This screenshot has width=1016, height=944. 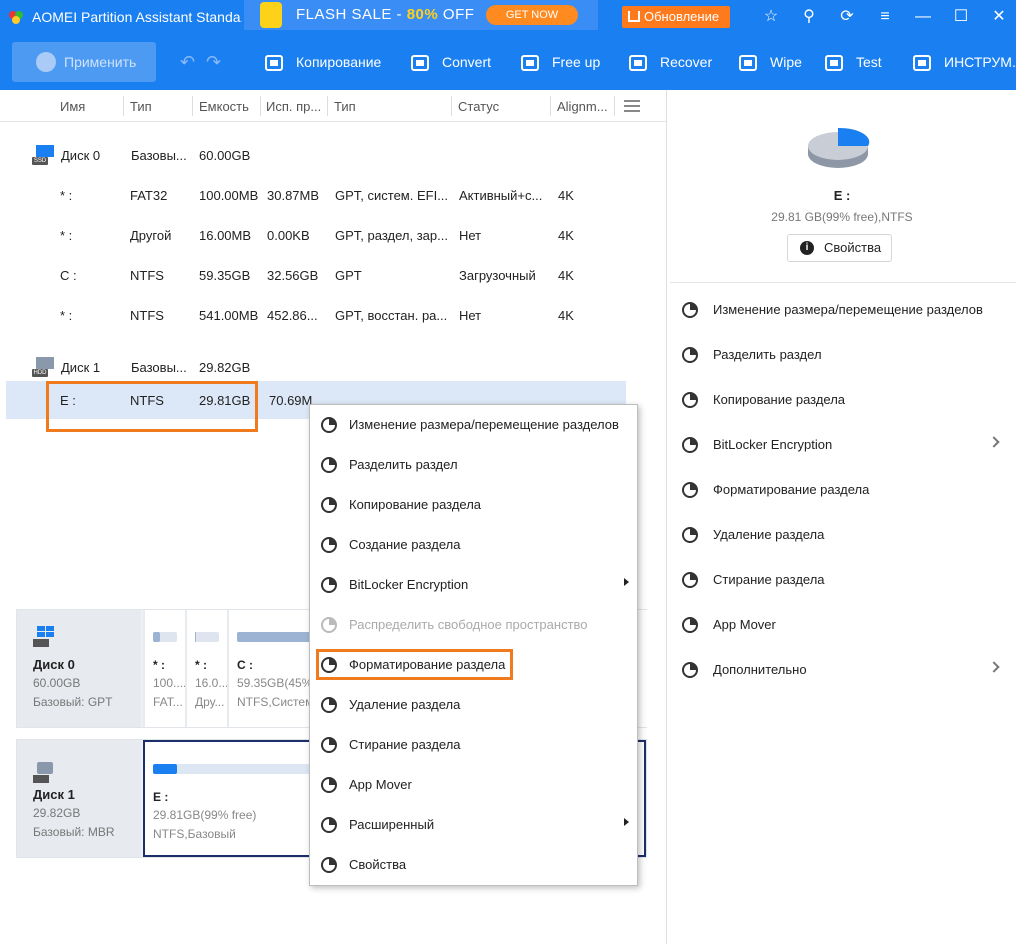 I want to click on ctx-item-lock: BitLocker Encryption, so click(x=473, y=585).